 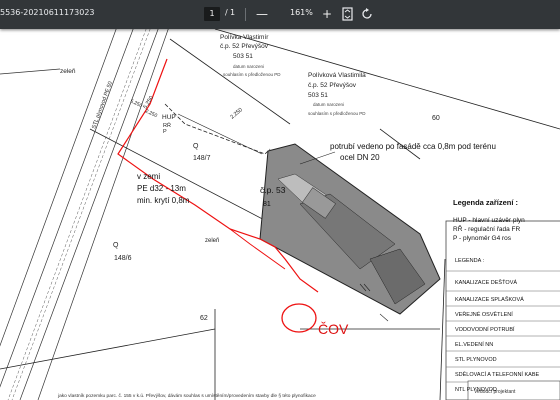 I want to click on legend-rr: RŘ - regulační řada FR, so click(x=486, y=228).